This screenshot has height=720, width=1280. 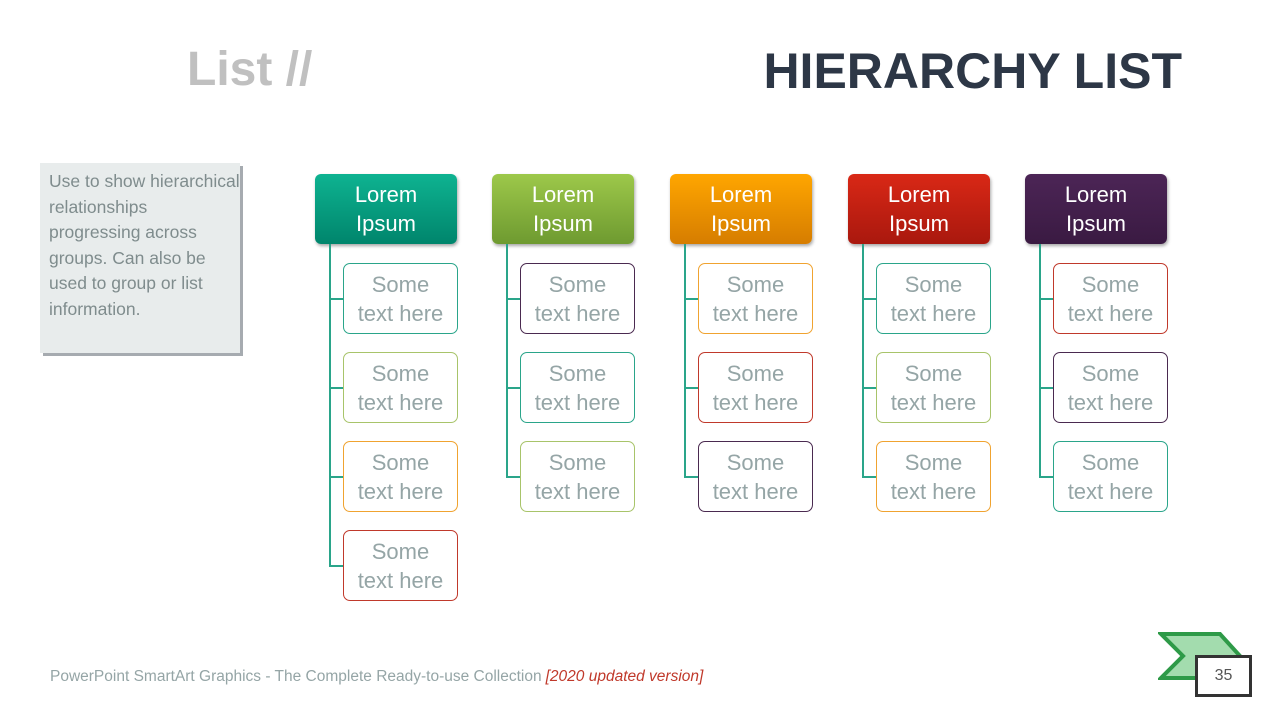 What do you see at coordinates (624, 676) in the screenshot?
I see `footer-version: [2020 updated version]` at bounding box center [624, 676].